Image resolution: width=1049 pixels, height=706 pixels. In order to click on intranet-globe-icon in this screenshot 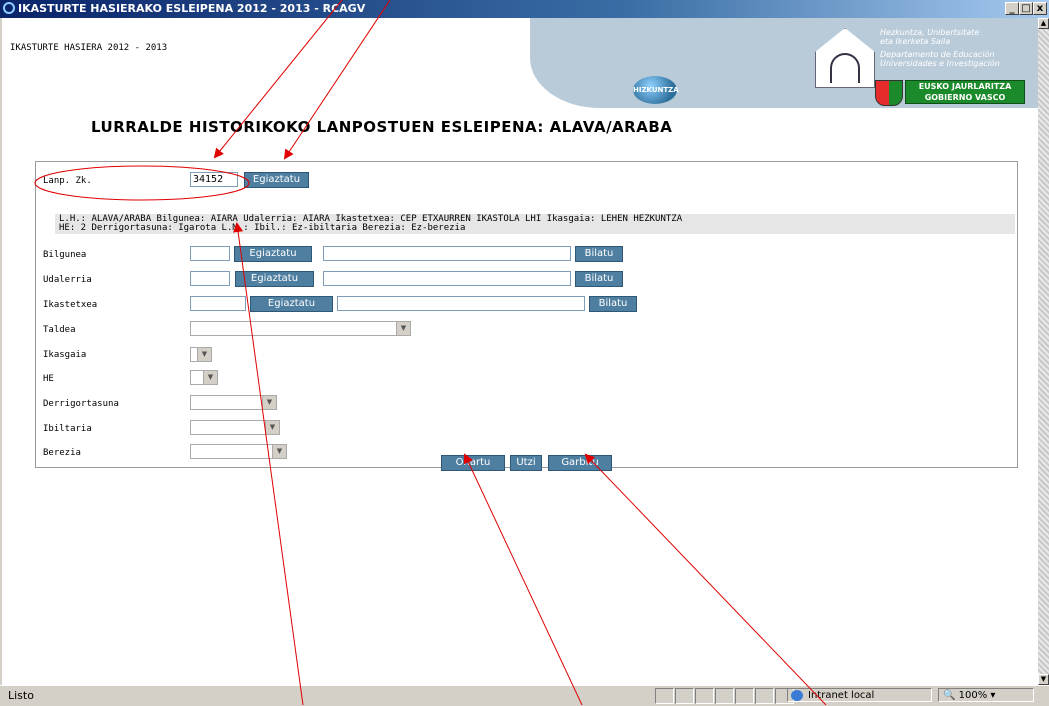, I will do `click(797, 695)`.